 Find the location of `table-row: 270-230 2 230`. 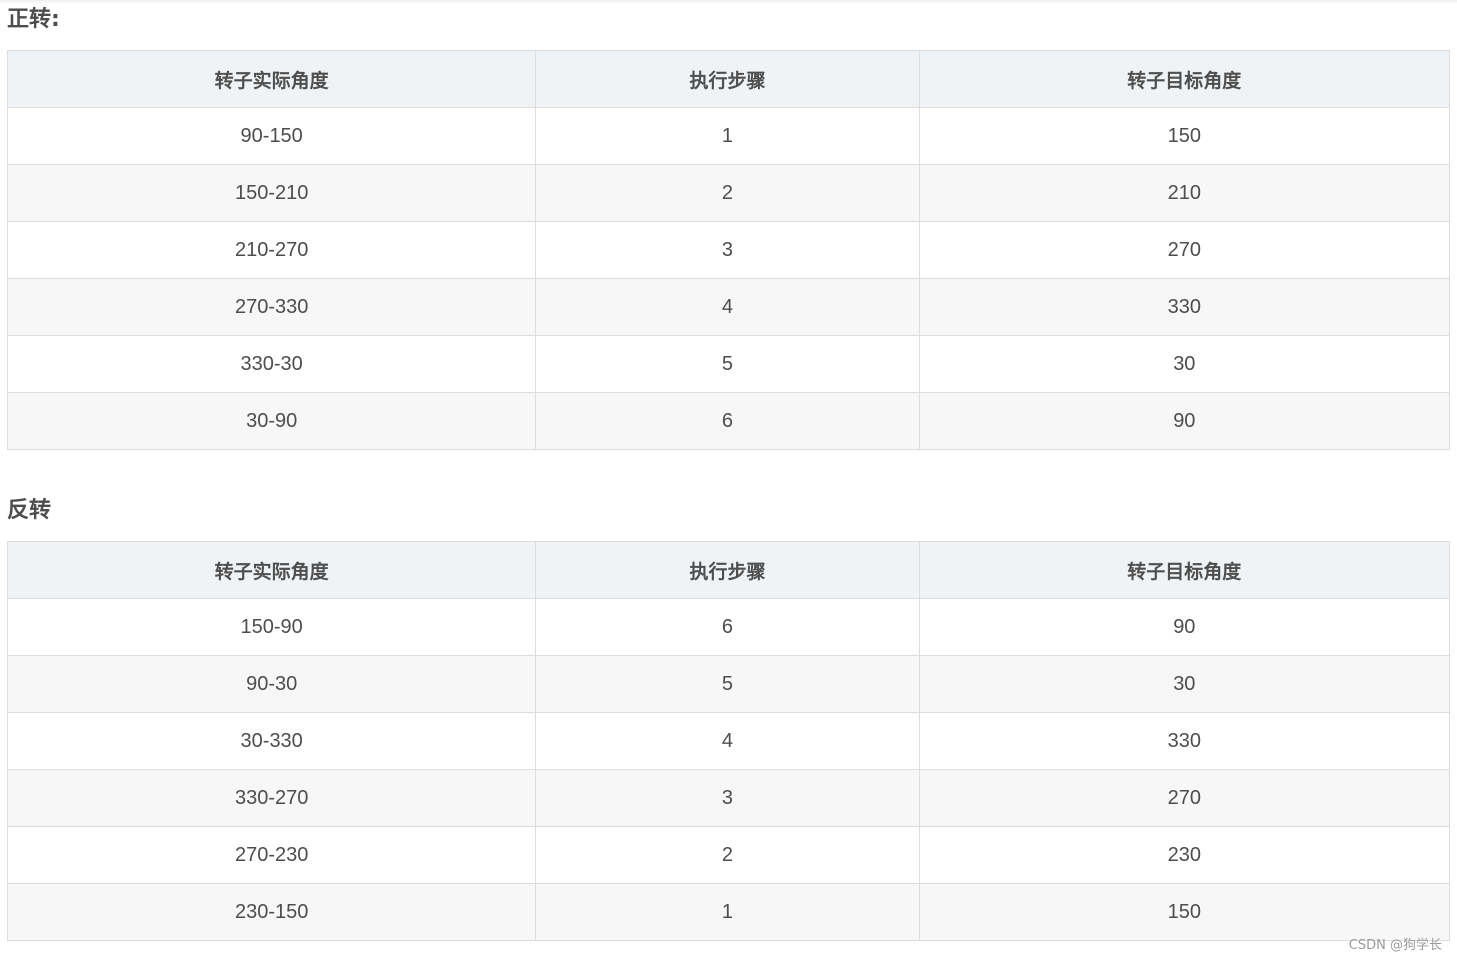

table-row: 270-230 2 230 is located at coordinates (728, 855).